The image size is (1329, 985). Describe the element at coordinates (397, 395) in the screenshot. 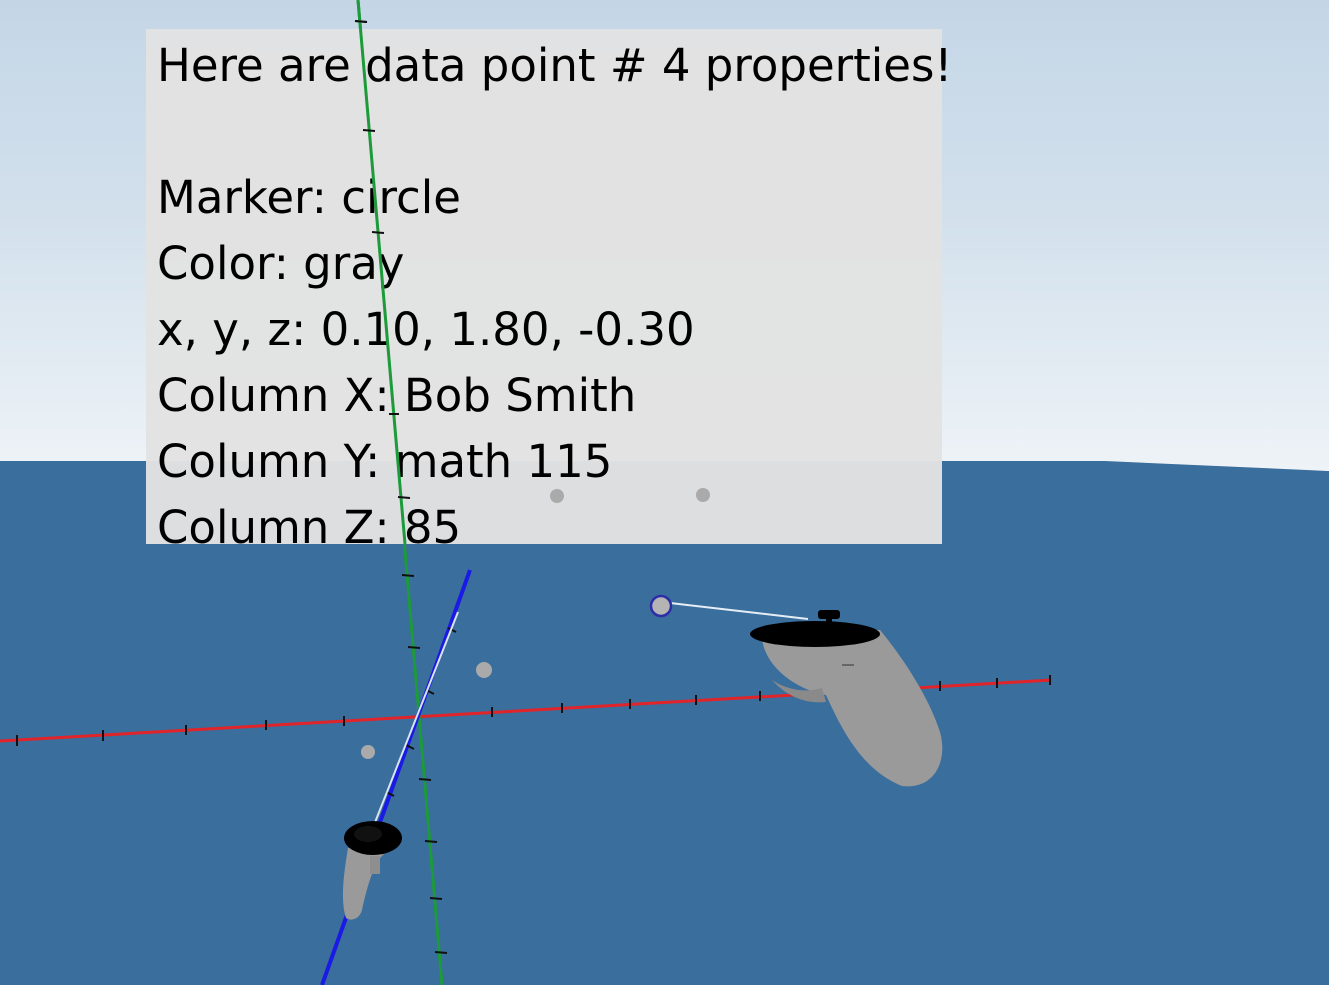

I see `column-x-property: Column X: Bob Smith` at that location.